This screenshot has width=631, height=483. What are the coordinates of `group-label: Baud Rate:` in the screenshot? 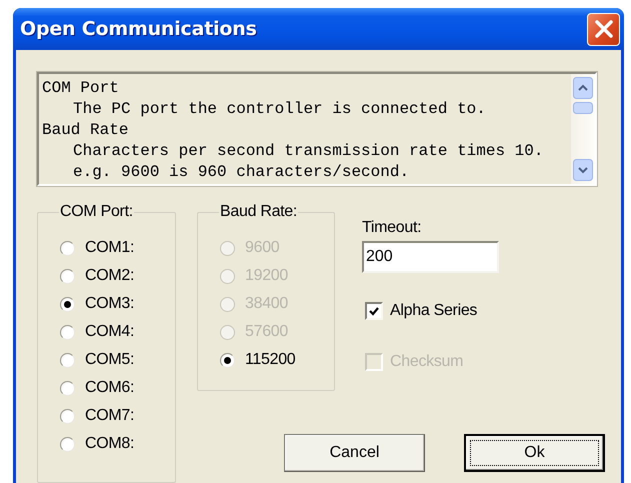 It's located at (258, 212).